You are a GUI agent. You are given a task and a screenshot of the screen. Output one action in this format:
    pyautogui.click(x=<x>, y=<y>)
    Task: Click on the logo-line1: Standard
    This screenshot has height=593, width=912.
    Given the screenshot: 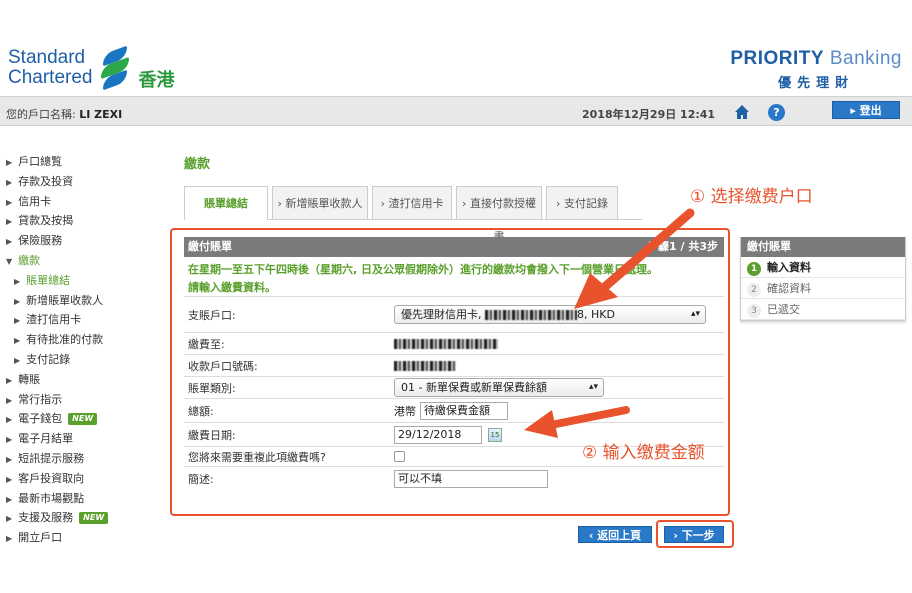 What is the action you would take?
    pyautogui.click(x=47, y=57)
    